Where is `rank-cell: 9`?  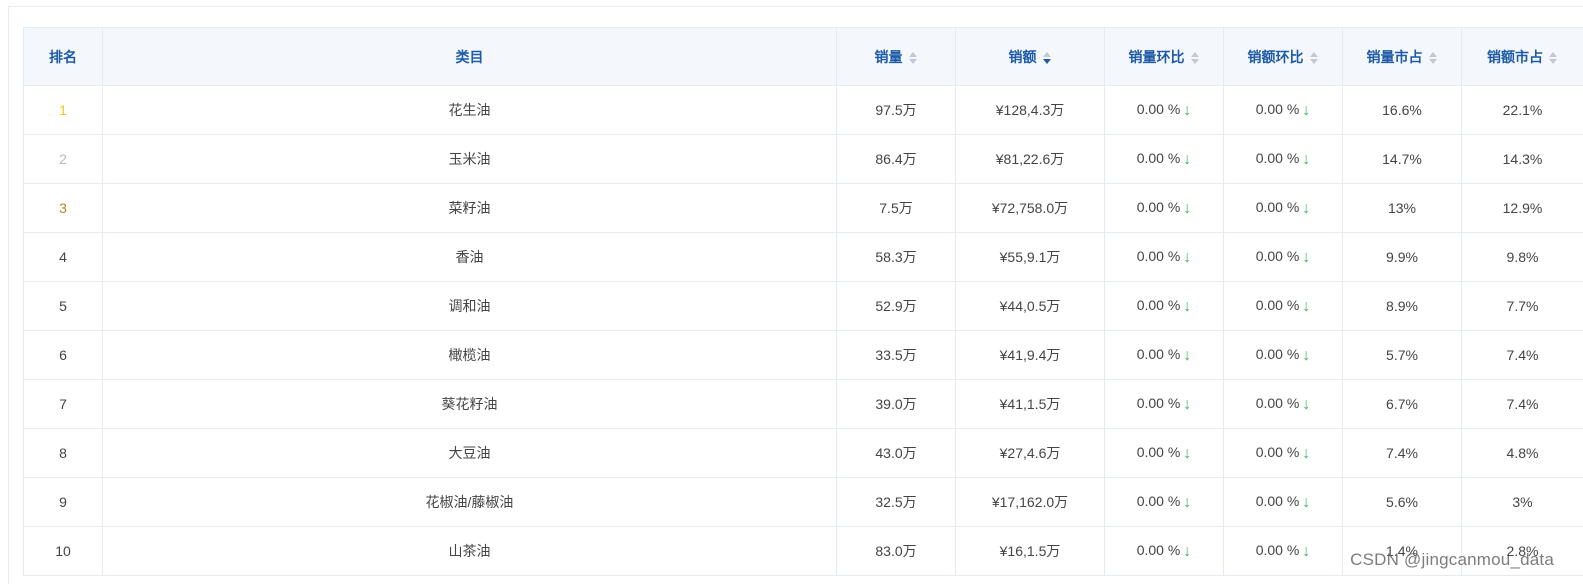 rank-cell: 9 is located at coordinates (63, 502).